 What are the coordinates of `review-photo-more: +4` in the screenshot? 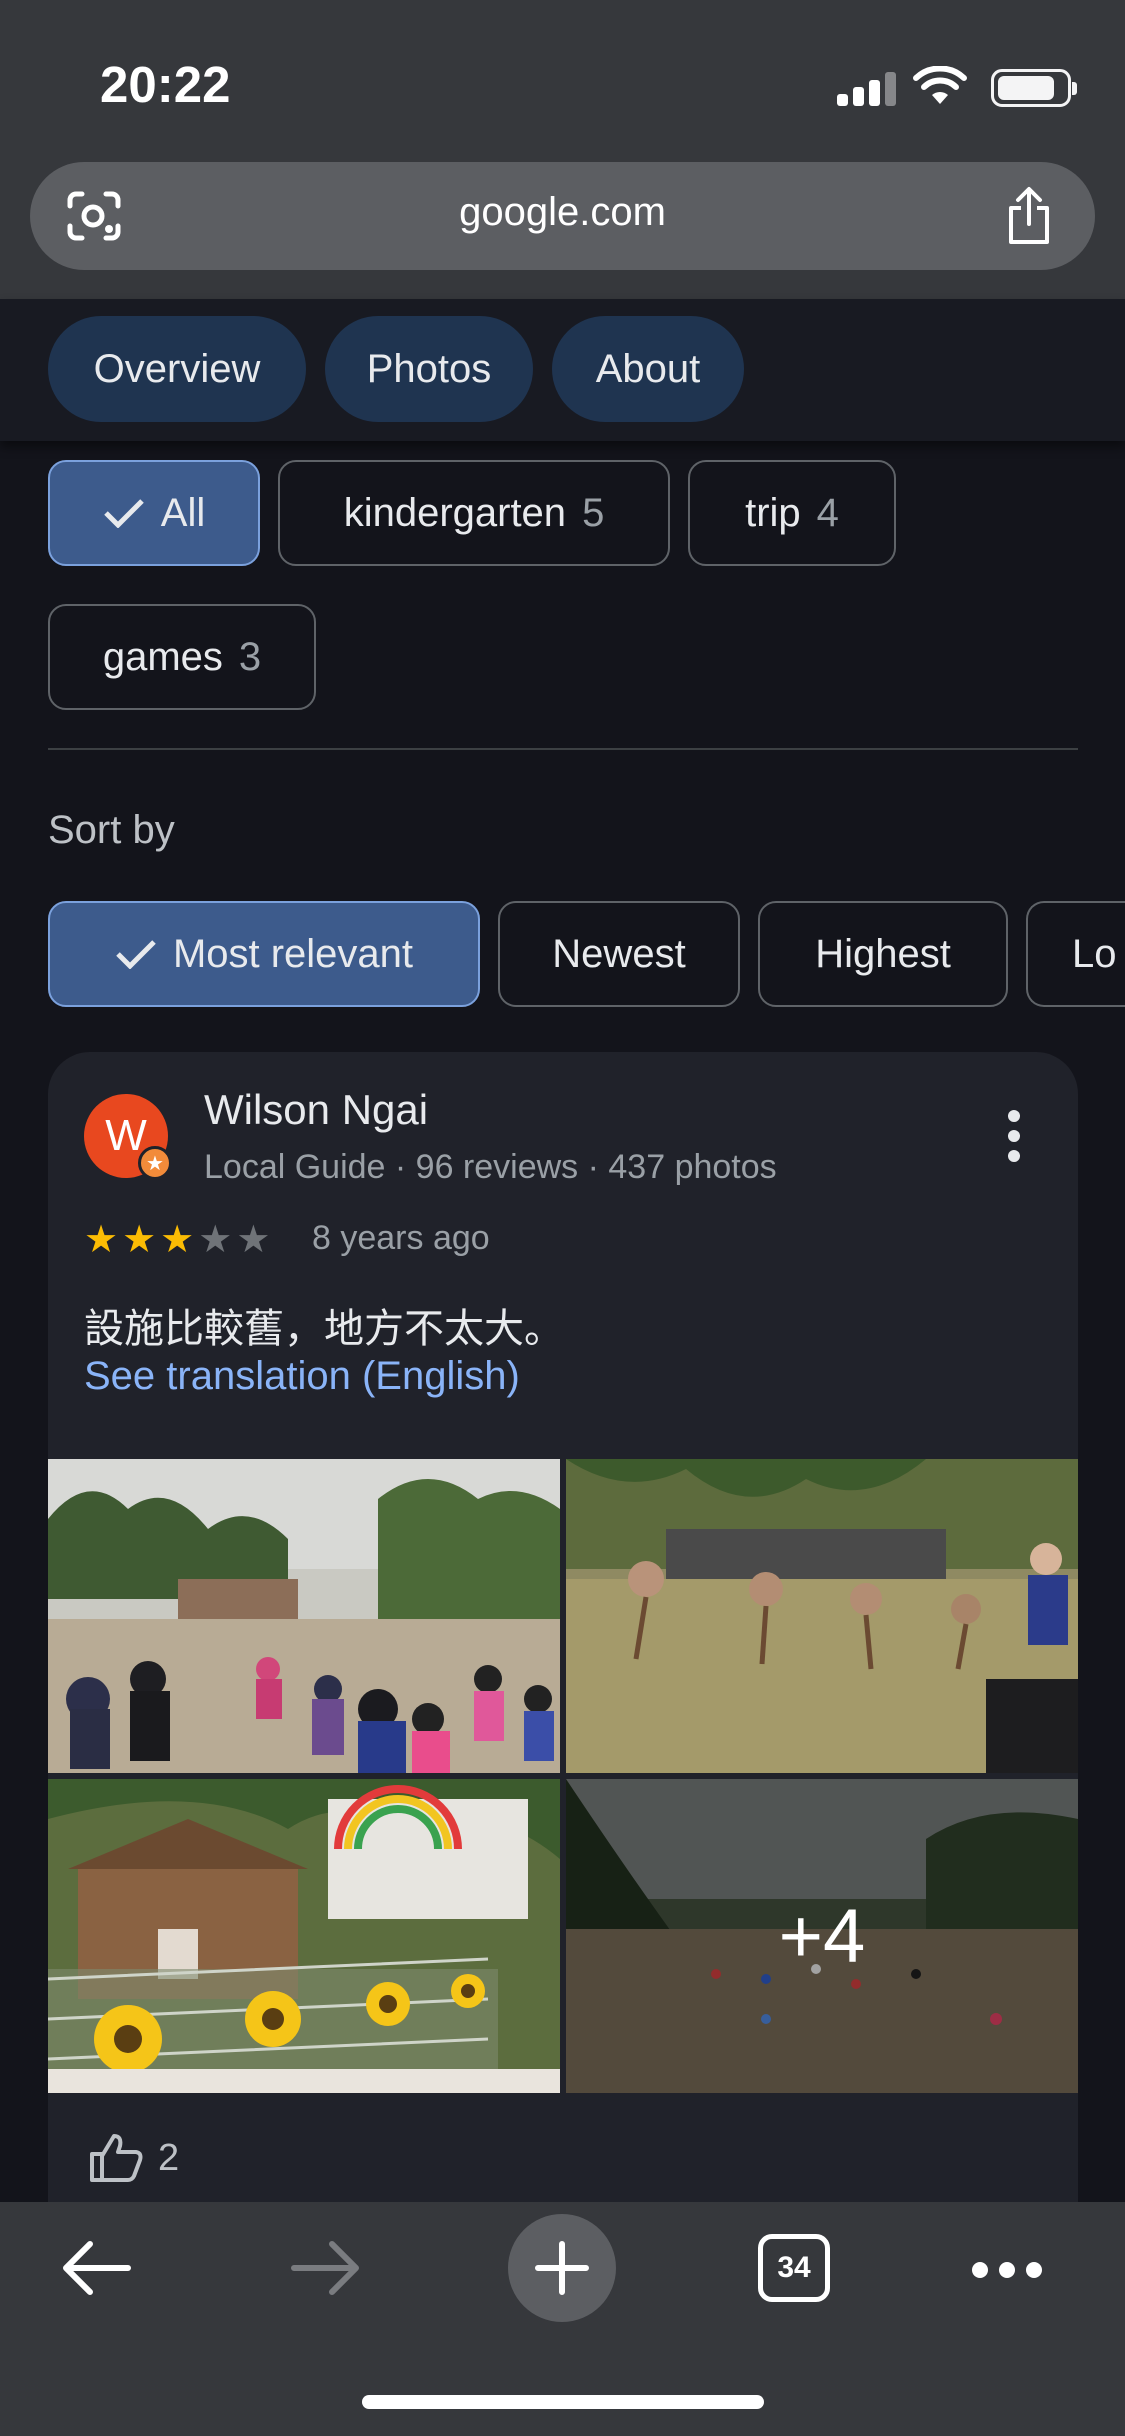 It's located at (822, 1936).